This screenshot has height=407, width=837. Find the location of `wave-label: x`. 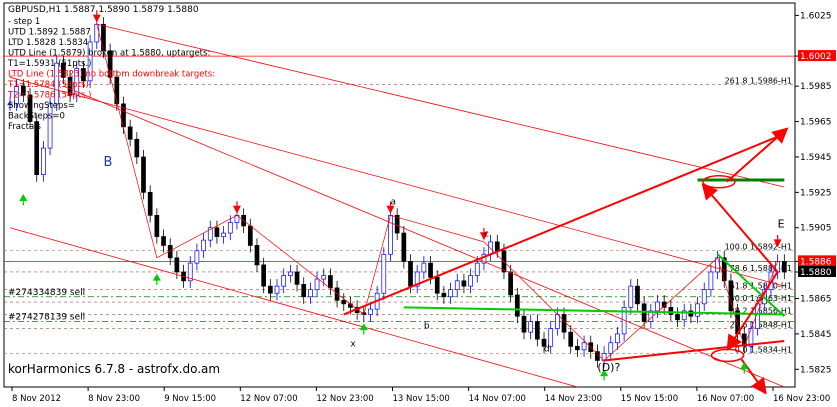

wave-label: x is located at coordinates (353, 344).